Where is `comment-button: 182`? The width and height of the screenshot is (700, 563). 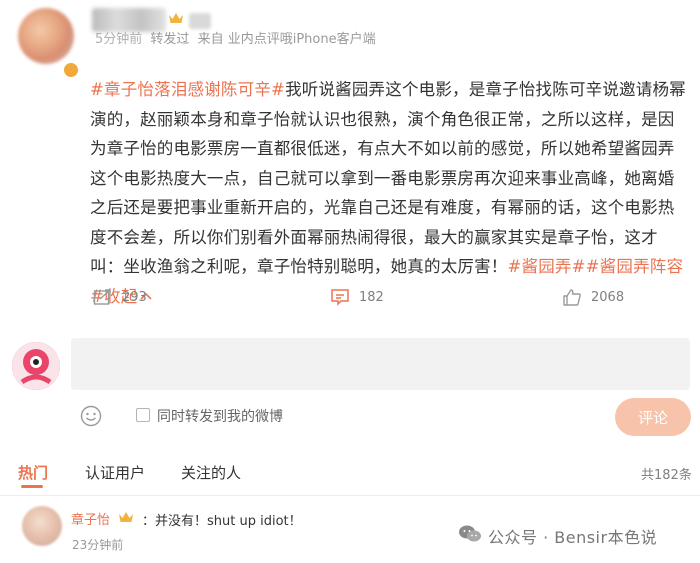 comment-button: 182 is located at coordinates (357, 297).